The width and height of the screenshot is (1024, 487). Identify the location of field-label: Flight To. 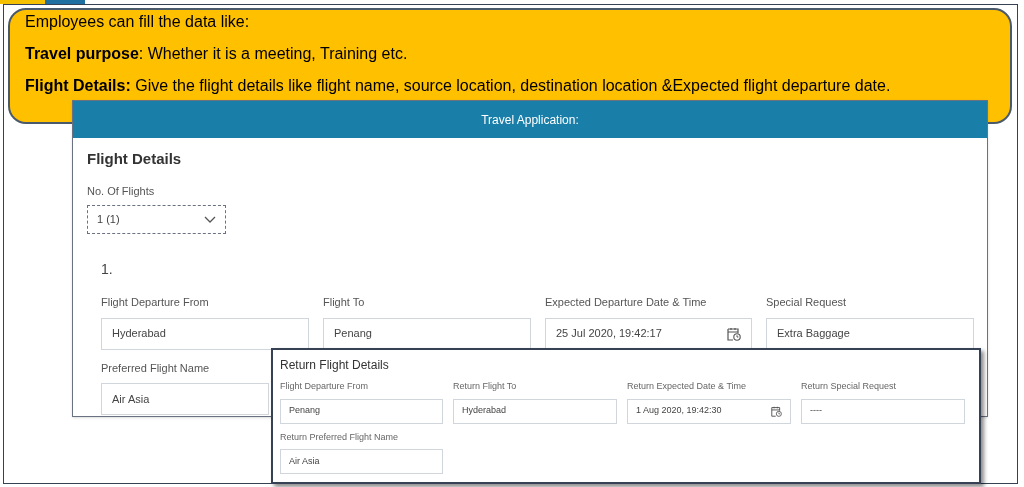
(344, 302).